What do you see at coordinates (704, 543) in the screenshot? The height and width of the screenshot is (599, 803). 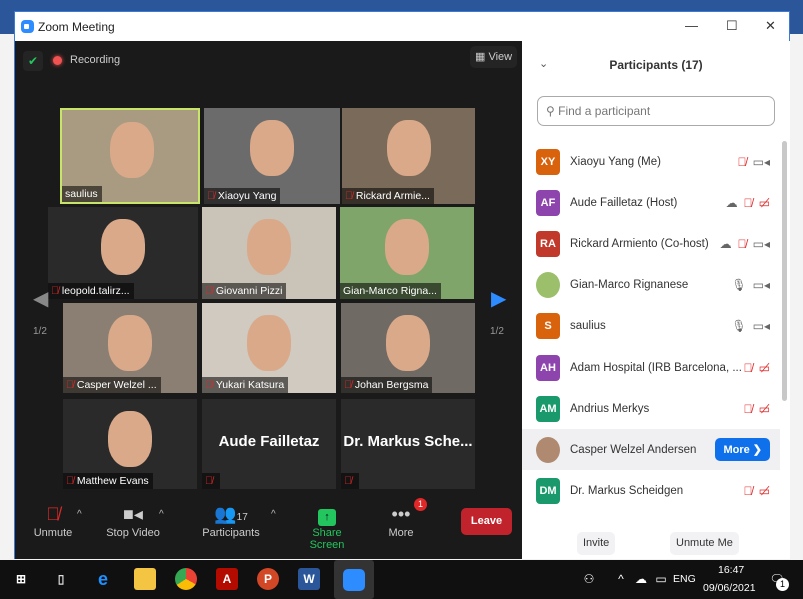 I see `unmute-me-button: Unmute Me` at bounding box center [704, 543].